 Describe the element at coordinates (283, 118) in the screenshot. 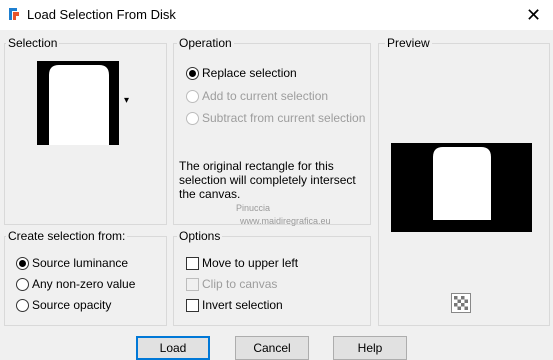

I see `radio-subtract-selection-label: Subtract from current selection` at that location.